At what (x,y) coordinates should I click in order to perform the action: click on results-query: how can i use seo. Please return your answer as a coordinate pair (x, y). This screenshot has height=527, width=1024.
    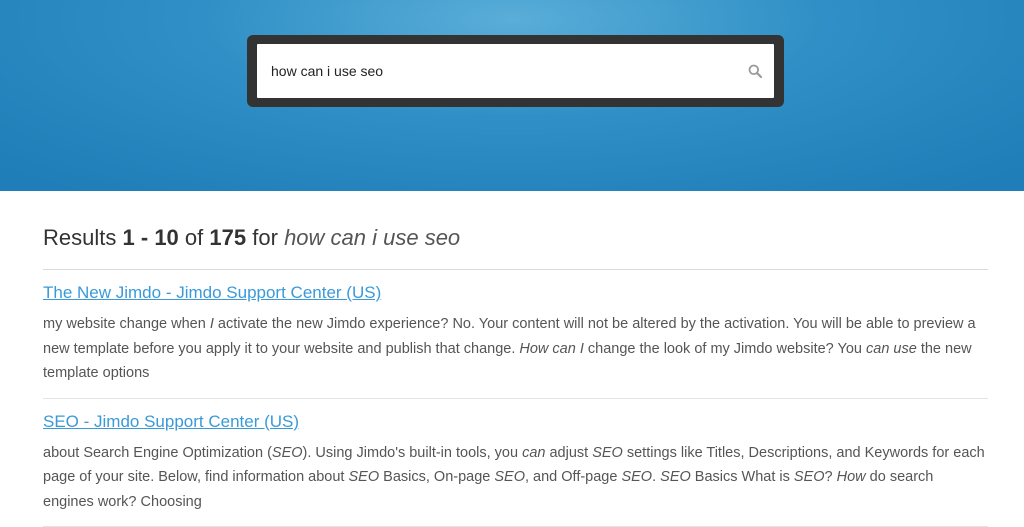
    Looking at the image, I should click on (372, 237).